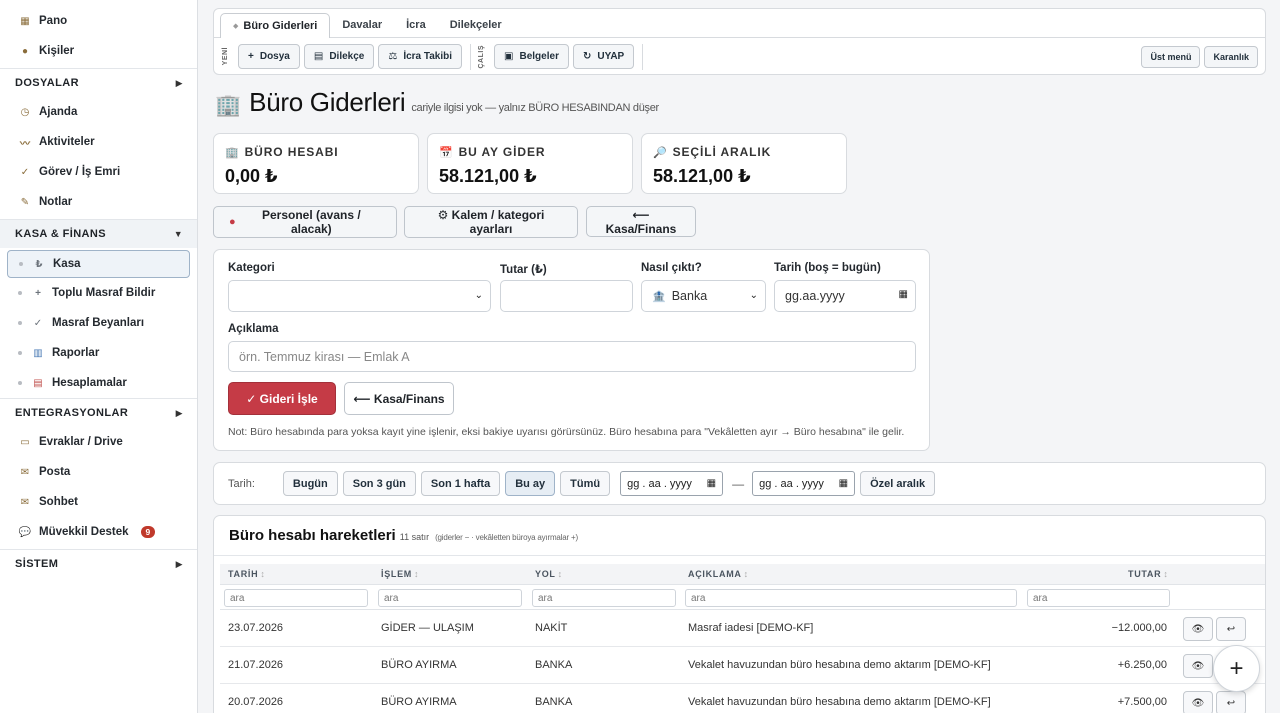 Image resolution: width=1280 pixels, height=713 pixels. I want to click on kalem-settings-button: ⚙ Kalem / kategori ayarları, so click(491, 222).